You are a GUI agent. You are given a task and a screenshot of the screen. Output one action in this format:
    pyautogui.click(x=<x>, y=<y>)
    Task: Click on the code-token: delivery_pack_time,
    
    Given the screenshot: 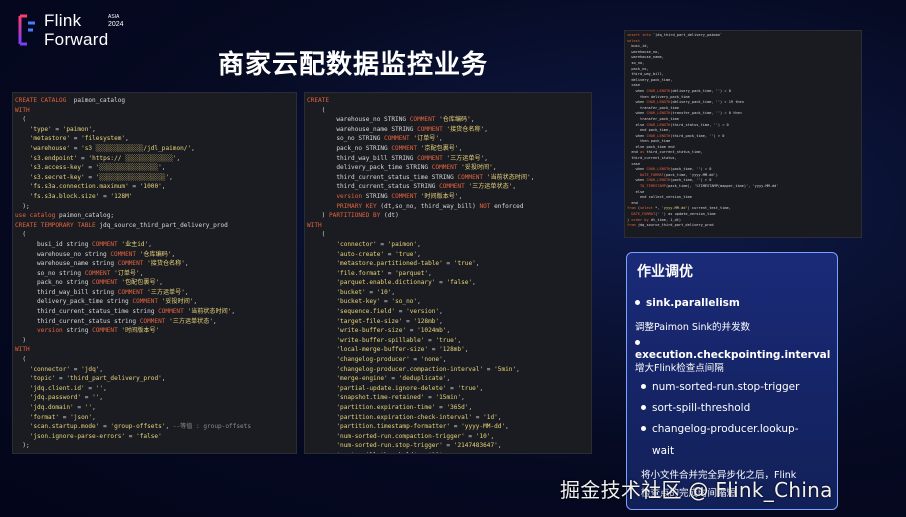 What is the action you would take?
    pyautogui.click(x=650, y=79)
    